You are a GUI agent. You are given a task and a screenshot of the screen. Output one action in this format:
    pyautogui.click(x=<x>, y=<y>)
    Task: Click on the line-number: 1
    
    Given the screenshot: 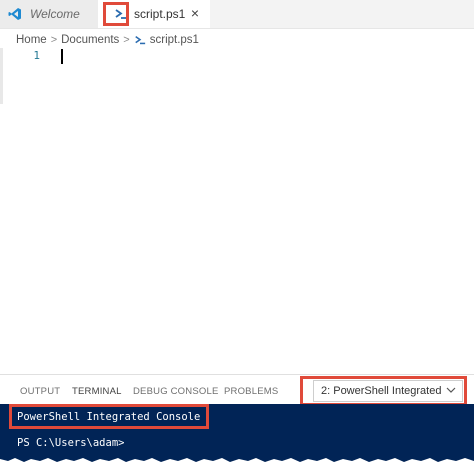 What is the action you would take?
    pyautogui.click(x=36, y=55)
    